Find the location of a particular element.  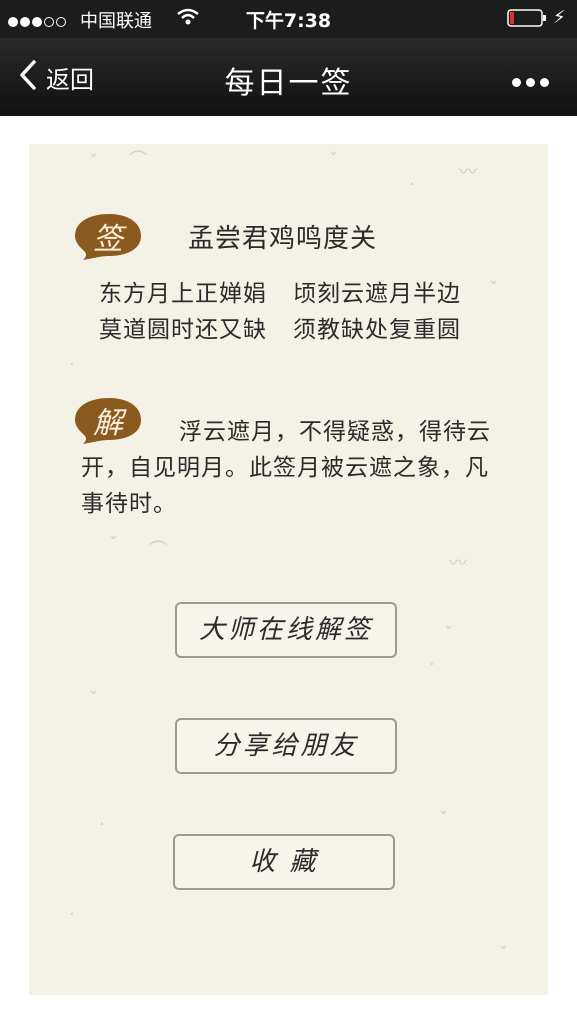

explanation-text: 浮云遮月，不得疑惑，得待云开，自见明月。此签月被云遮之象，凡事待时。 is located at coordinates (286, 468).